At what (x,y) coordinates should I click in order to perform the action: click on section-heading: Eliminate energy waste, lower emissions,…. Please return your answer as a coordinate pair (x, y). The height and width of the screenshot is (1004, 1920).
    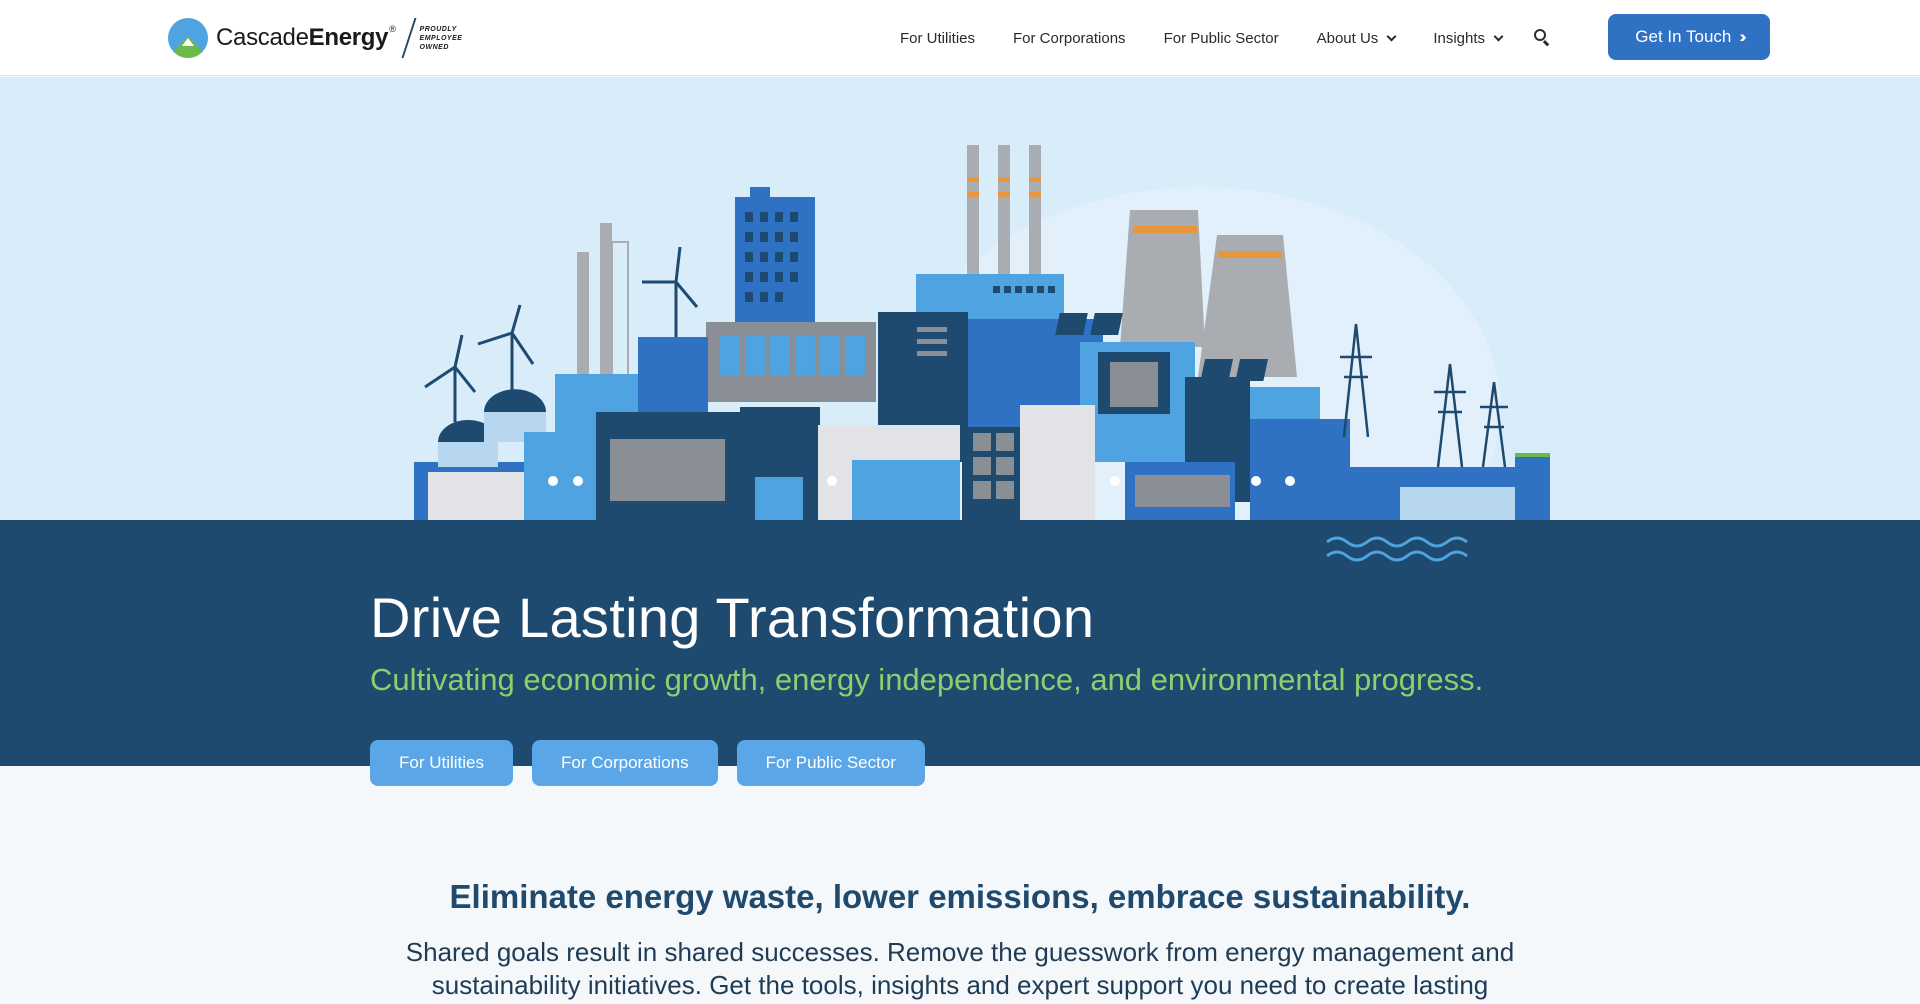
    Looking at the image, I should click on (960, 896).